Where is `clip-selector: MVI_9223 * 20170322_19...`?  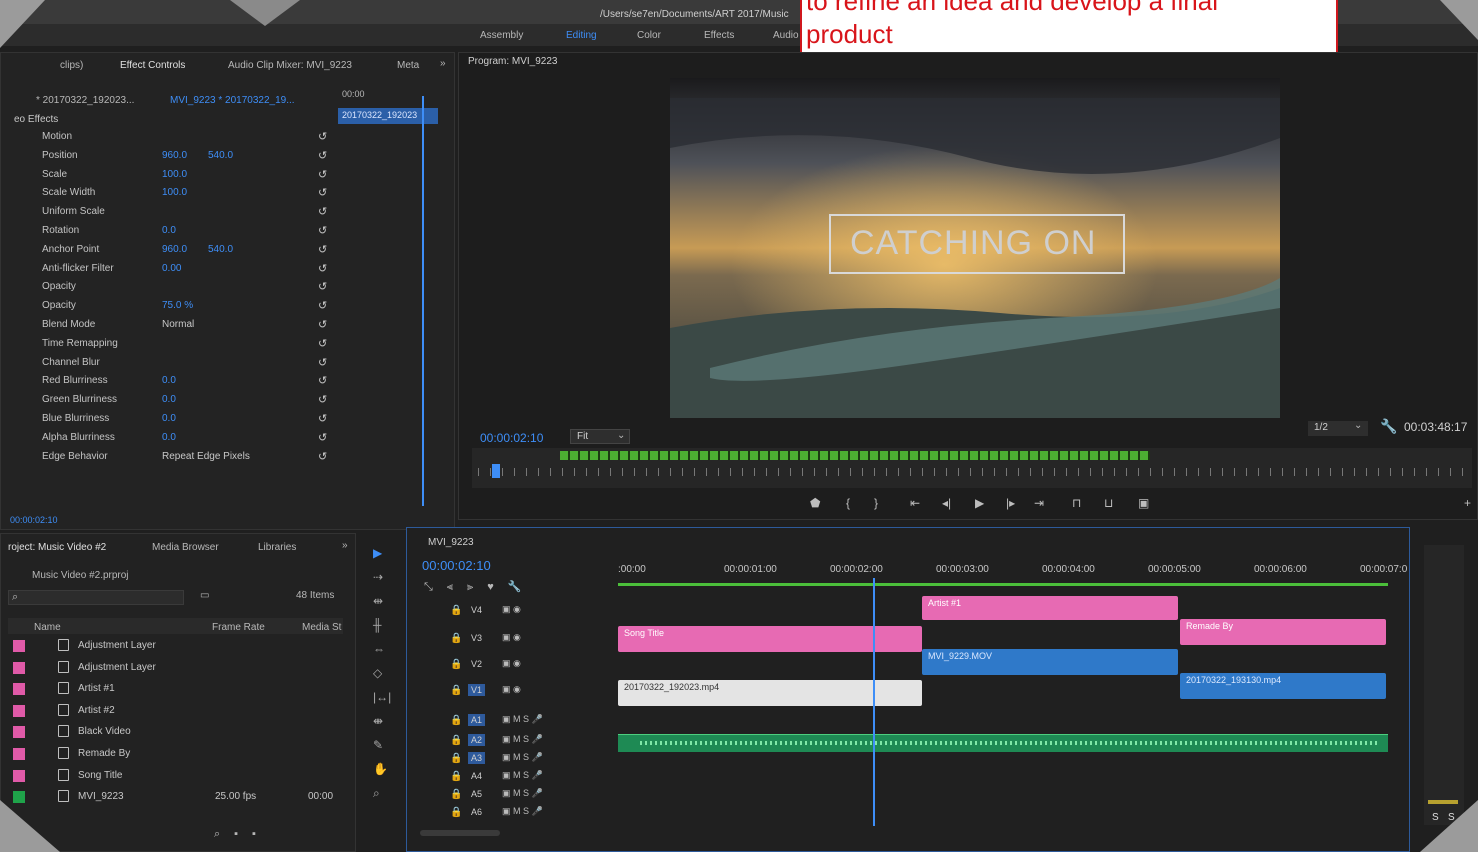 clip-selector: MVI_9223 * 20170322_19... is located at coordinates (232, 100).